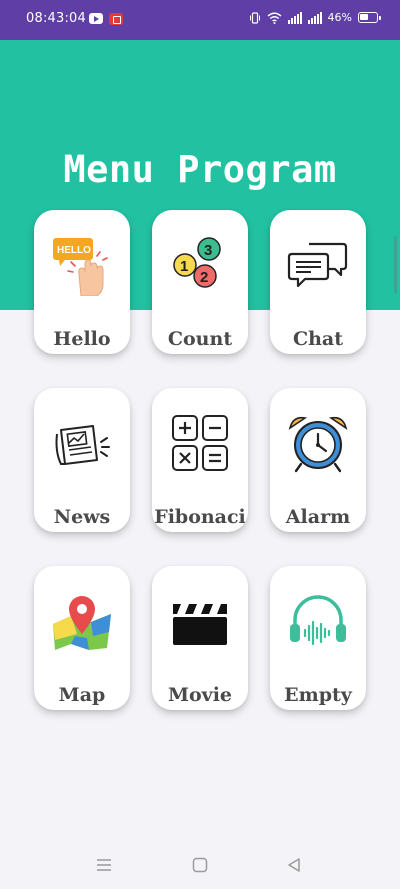 Image resolution: width=400 pixels, height=889 pixels. I want to click on menu-card-label: News, so click(82, 517).